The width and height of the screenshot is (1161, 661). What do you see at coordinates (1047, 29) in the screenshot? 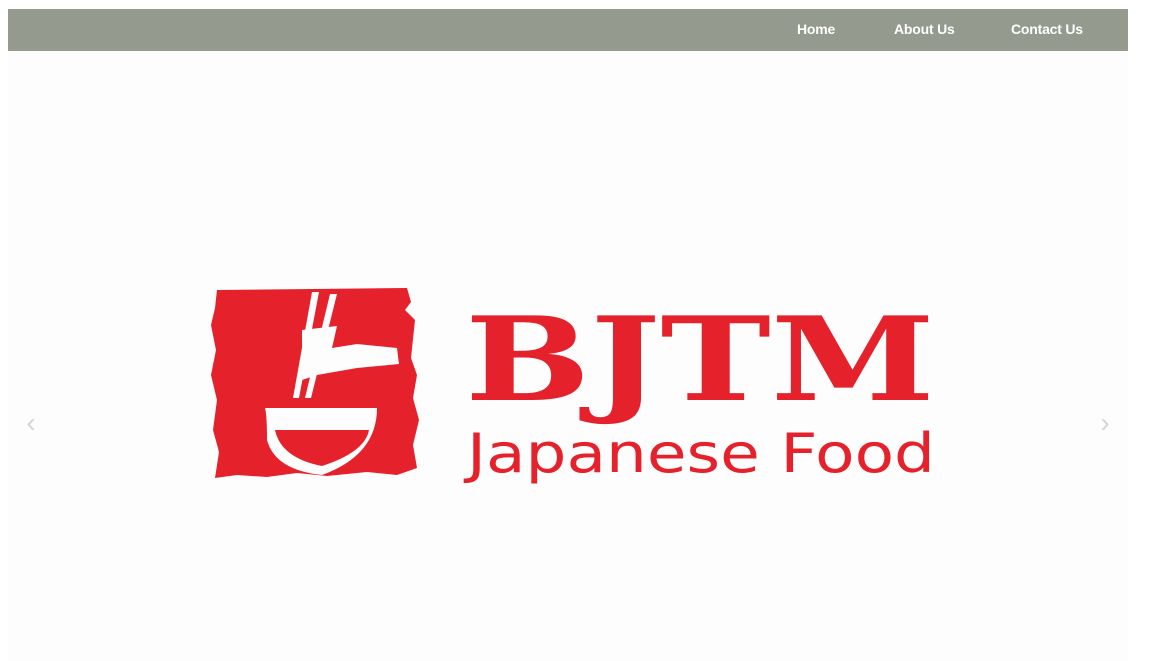
I see `nav-link-contact-us: Contact Us` at bounding box center [1047, 29].